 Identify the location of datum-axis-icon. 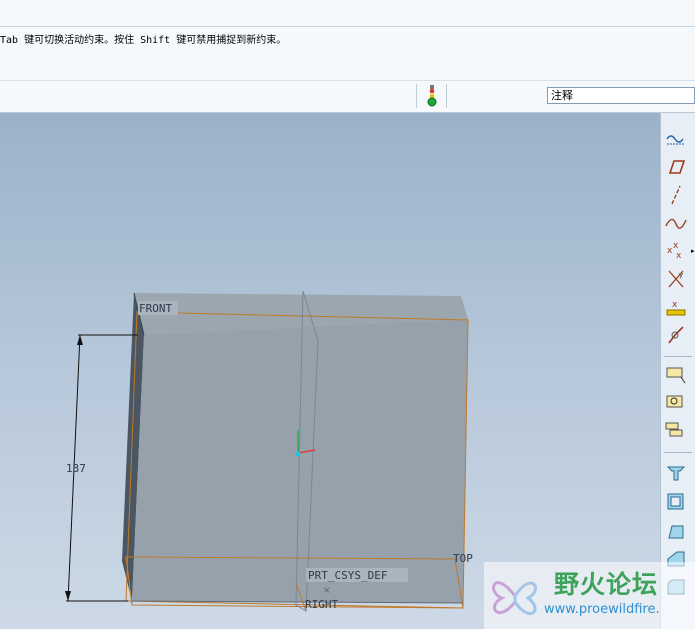
(676, 195).